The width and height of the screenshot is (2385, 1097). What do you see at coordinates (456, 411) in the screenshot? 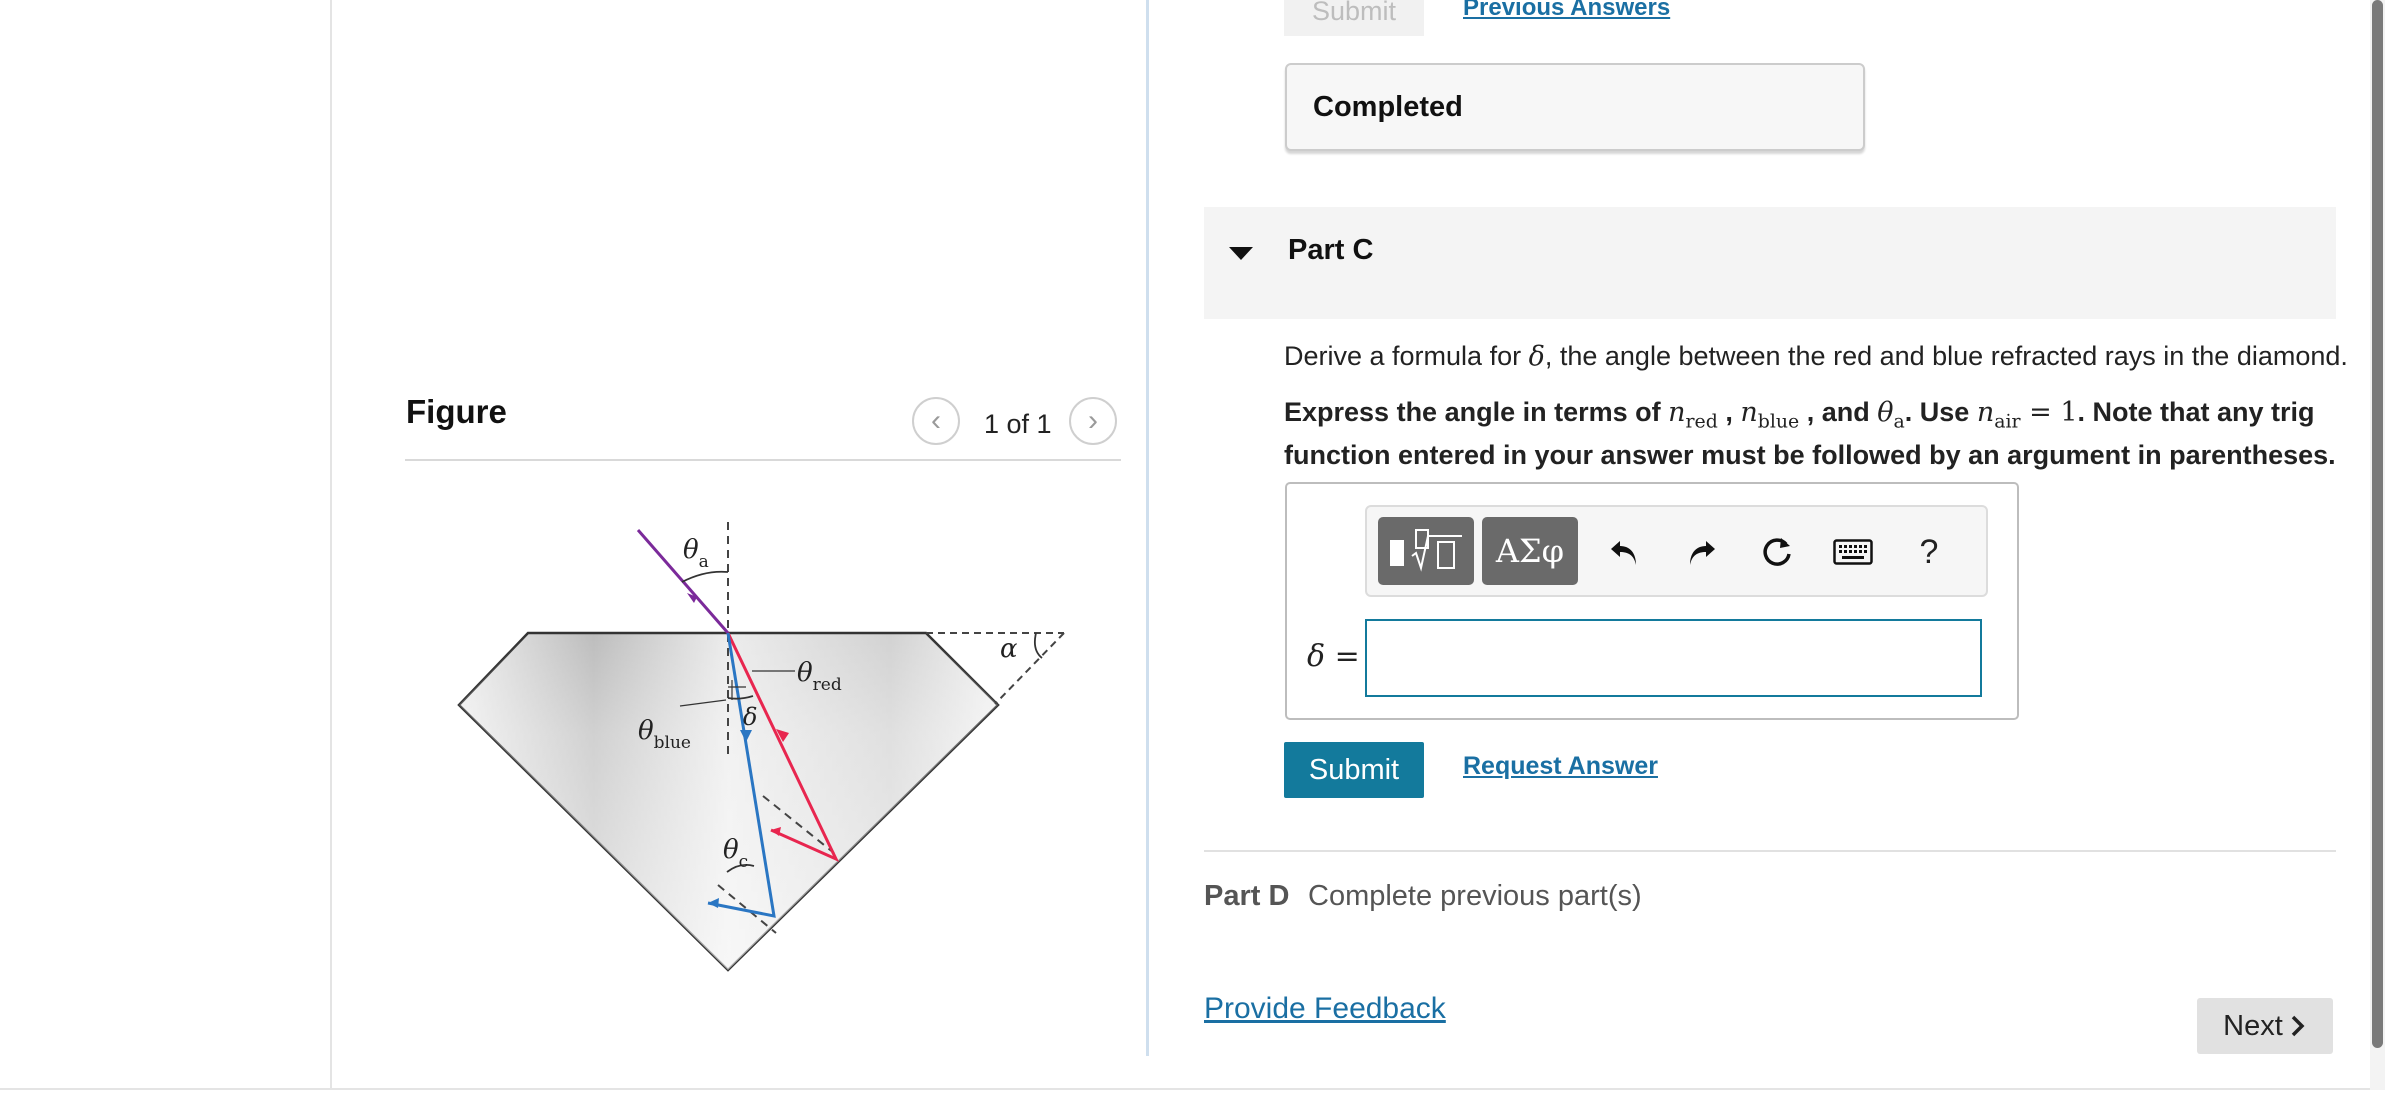
I see `figure-title: Figure` at bounding box center [456, 411].